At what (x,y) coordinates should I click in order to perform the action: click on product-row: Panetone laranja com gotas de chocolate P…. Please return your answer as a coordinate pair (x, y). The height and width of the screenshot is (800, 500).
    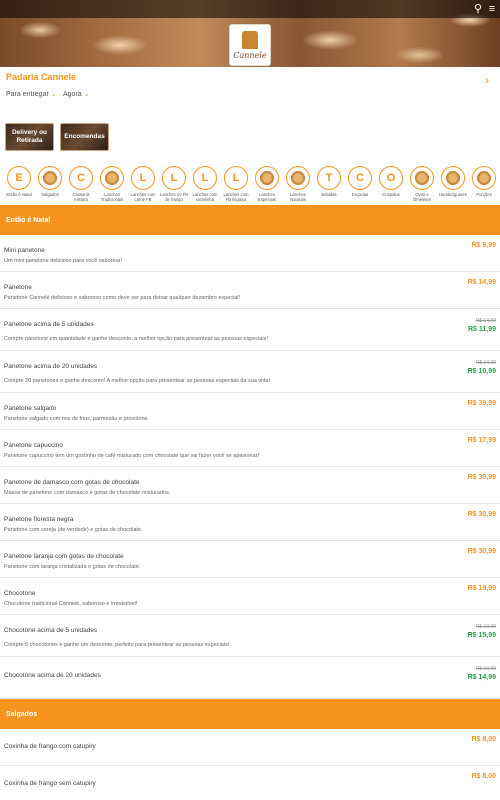
    Looking at the image, I should click on (250, 559).